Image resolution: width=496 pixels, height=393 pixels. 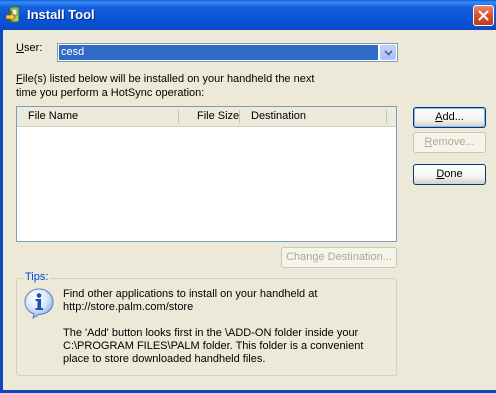 I want to click on close-button, so click(x=483, y=15).